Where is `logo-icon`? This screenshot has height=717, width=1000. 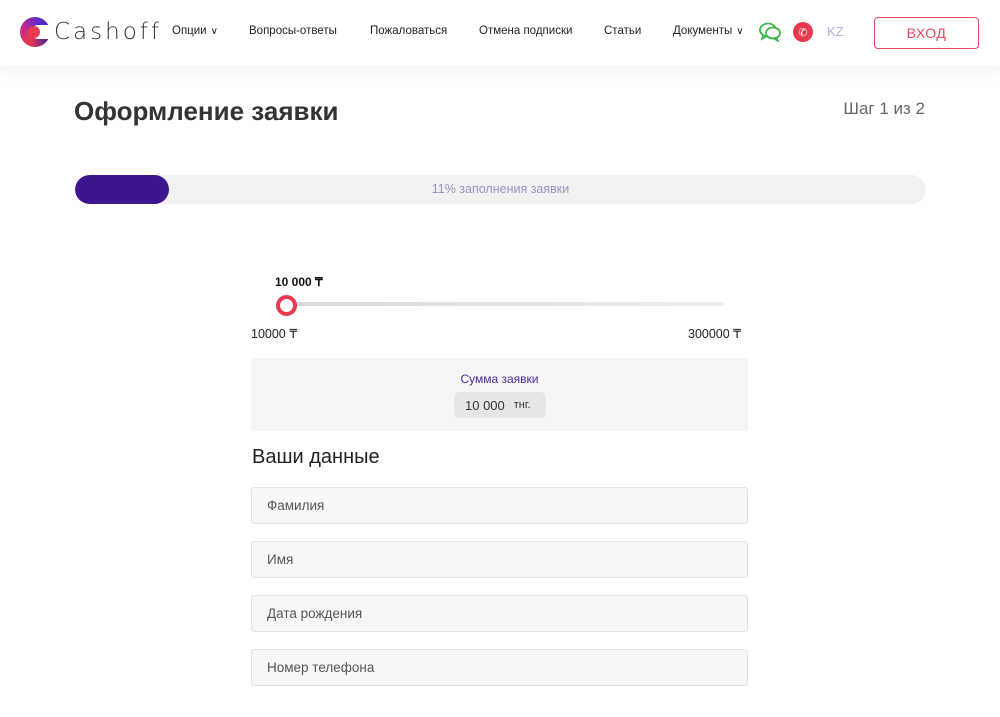 logo-icon is located at coordinates (35, 32).